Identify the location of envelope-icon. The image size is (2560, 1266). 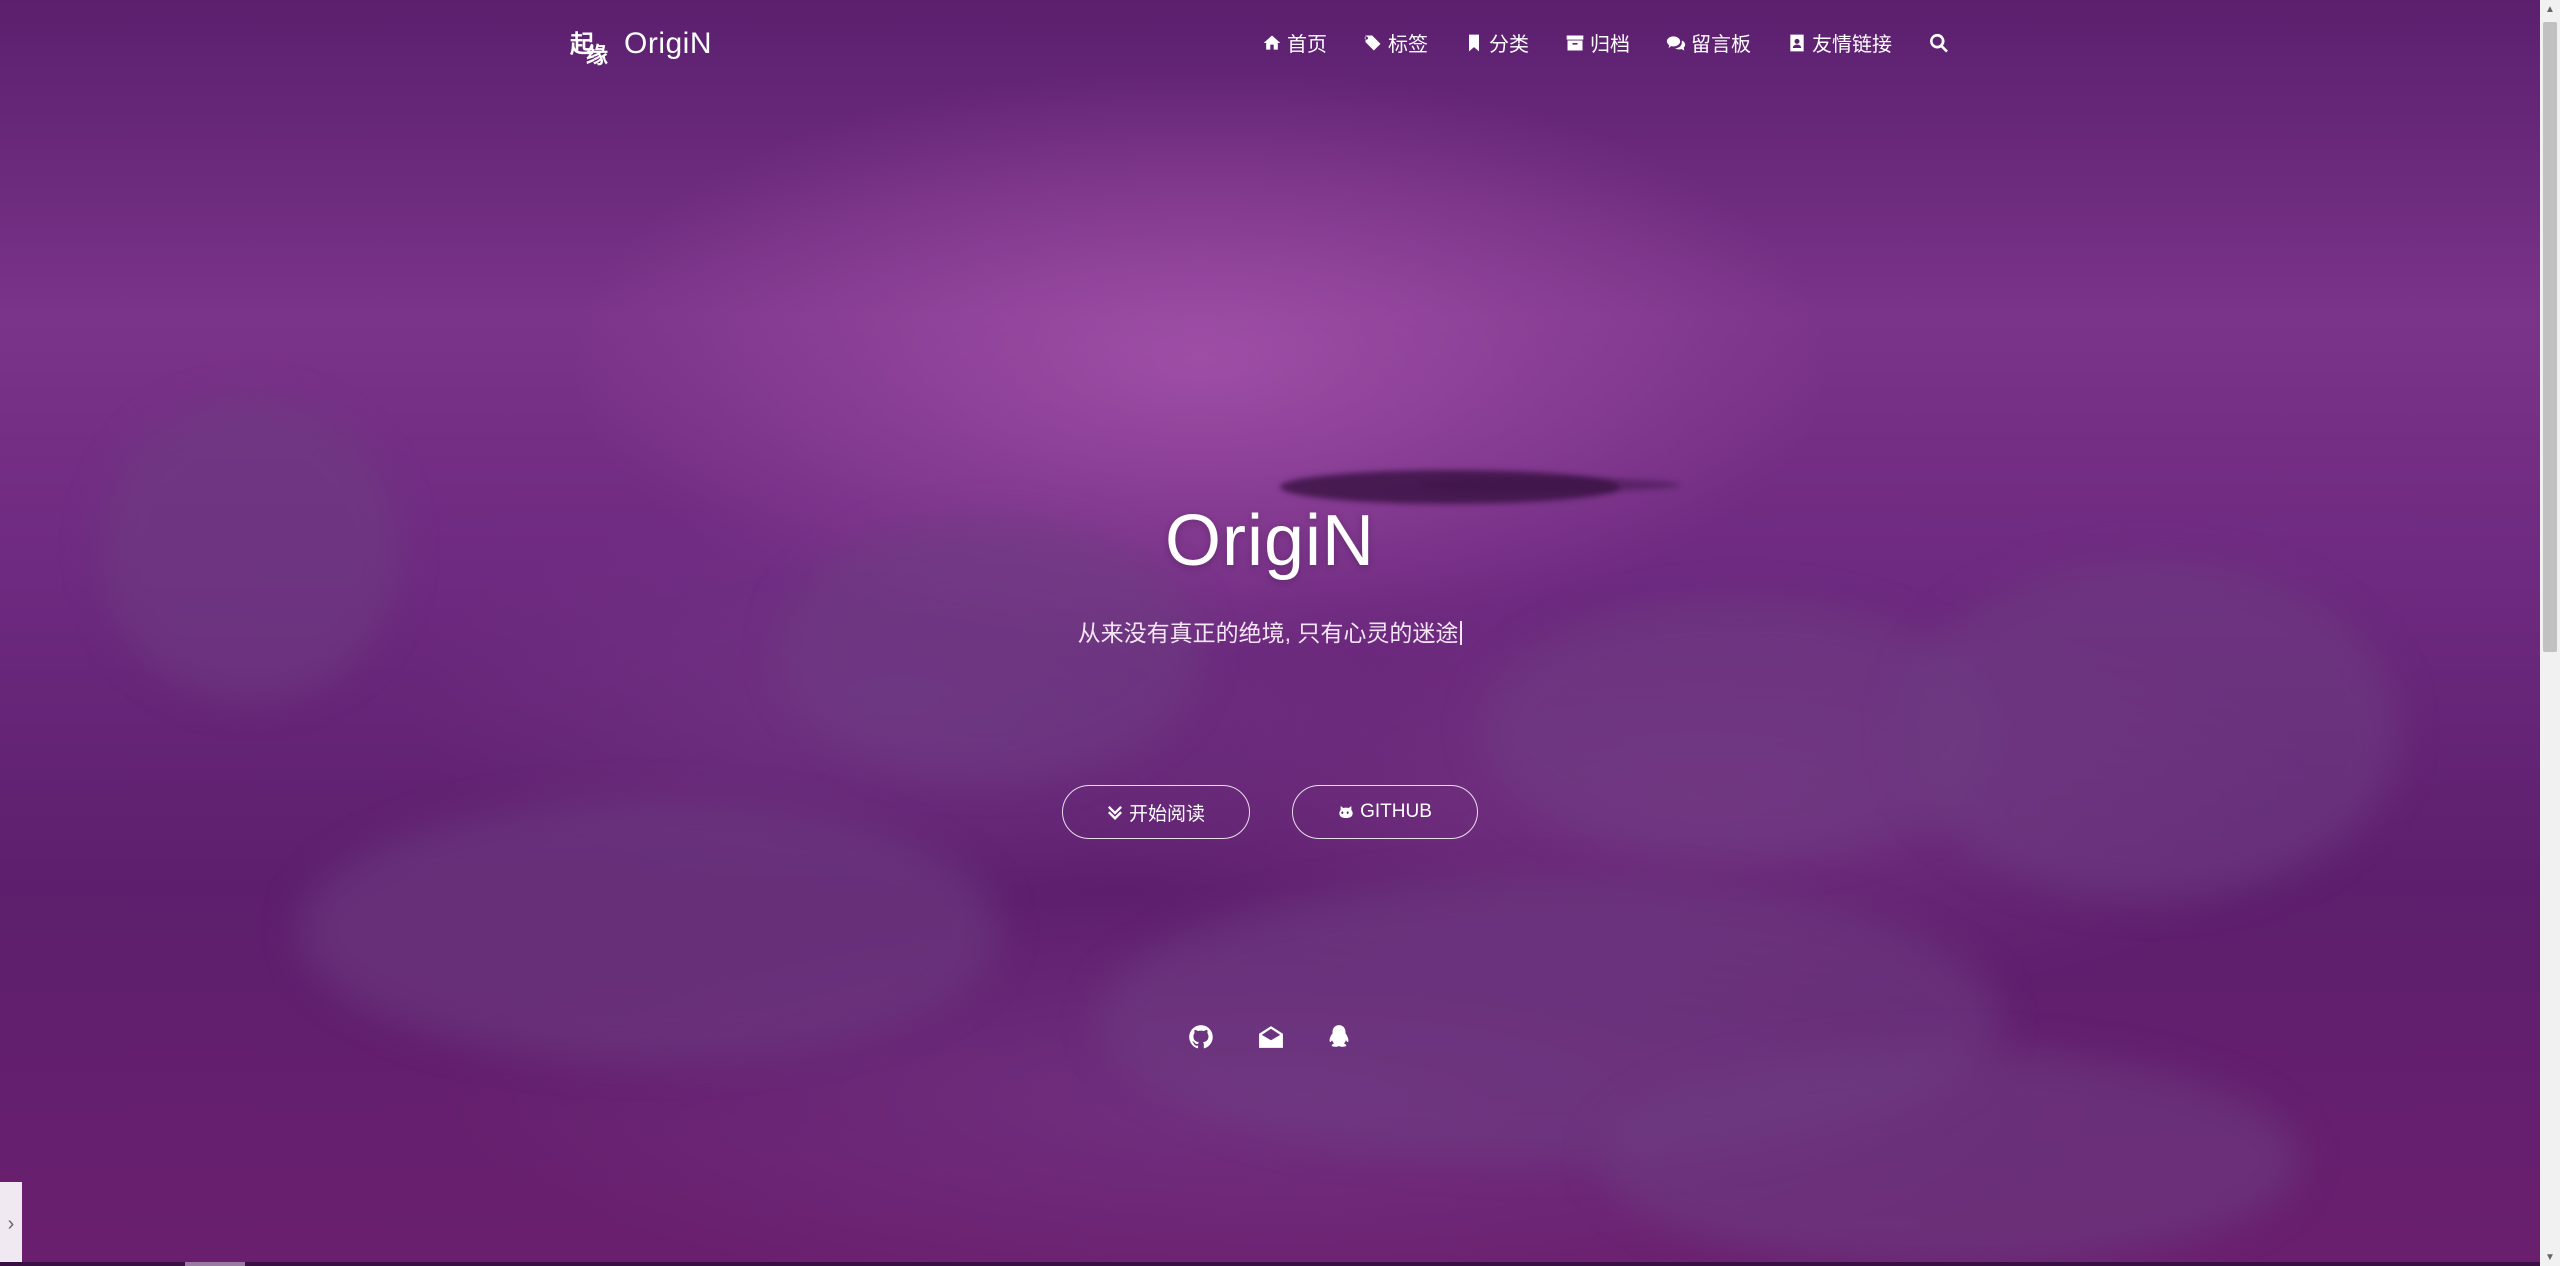
(1271, 1037).